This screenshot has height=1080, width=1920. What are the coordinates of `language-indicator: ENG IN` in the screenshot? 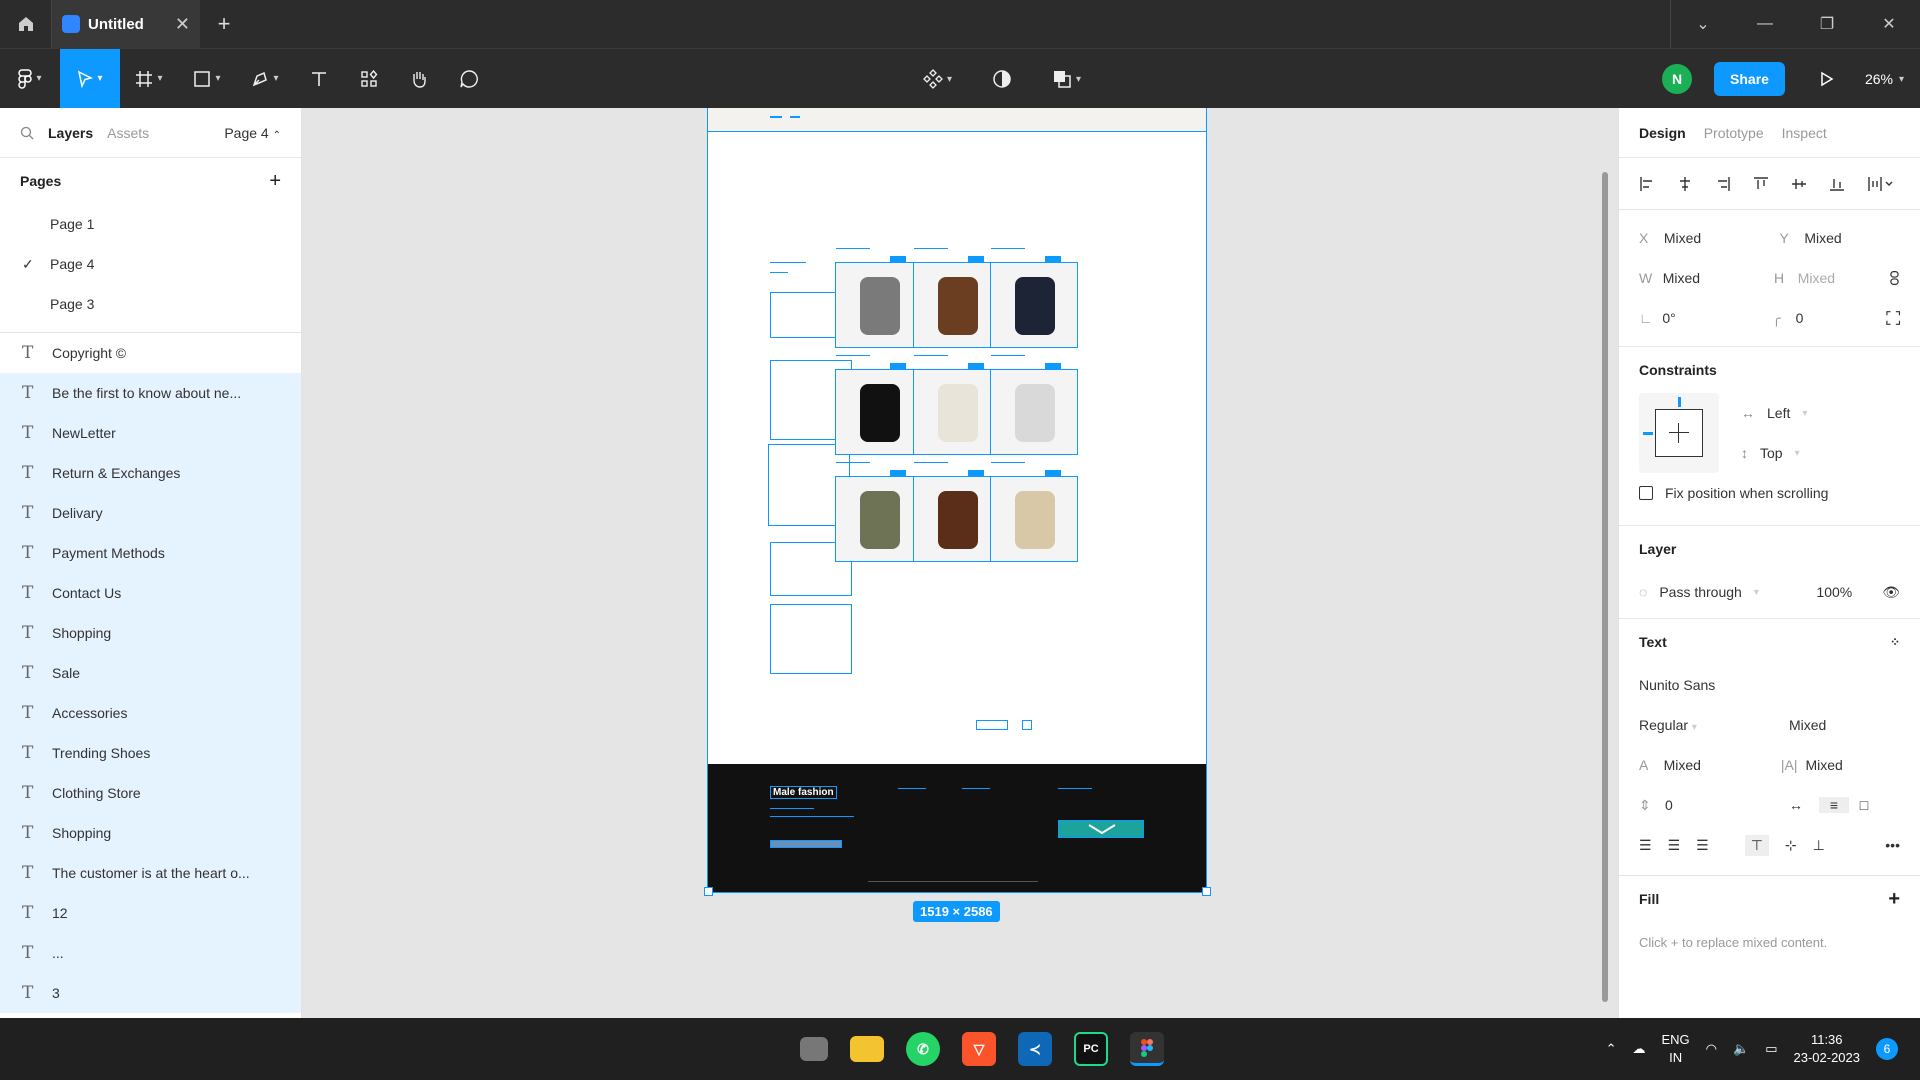 It's located at (1676, 1049).